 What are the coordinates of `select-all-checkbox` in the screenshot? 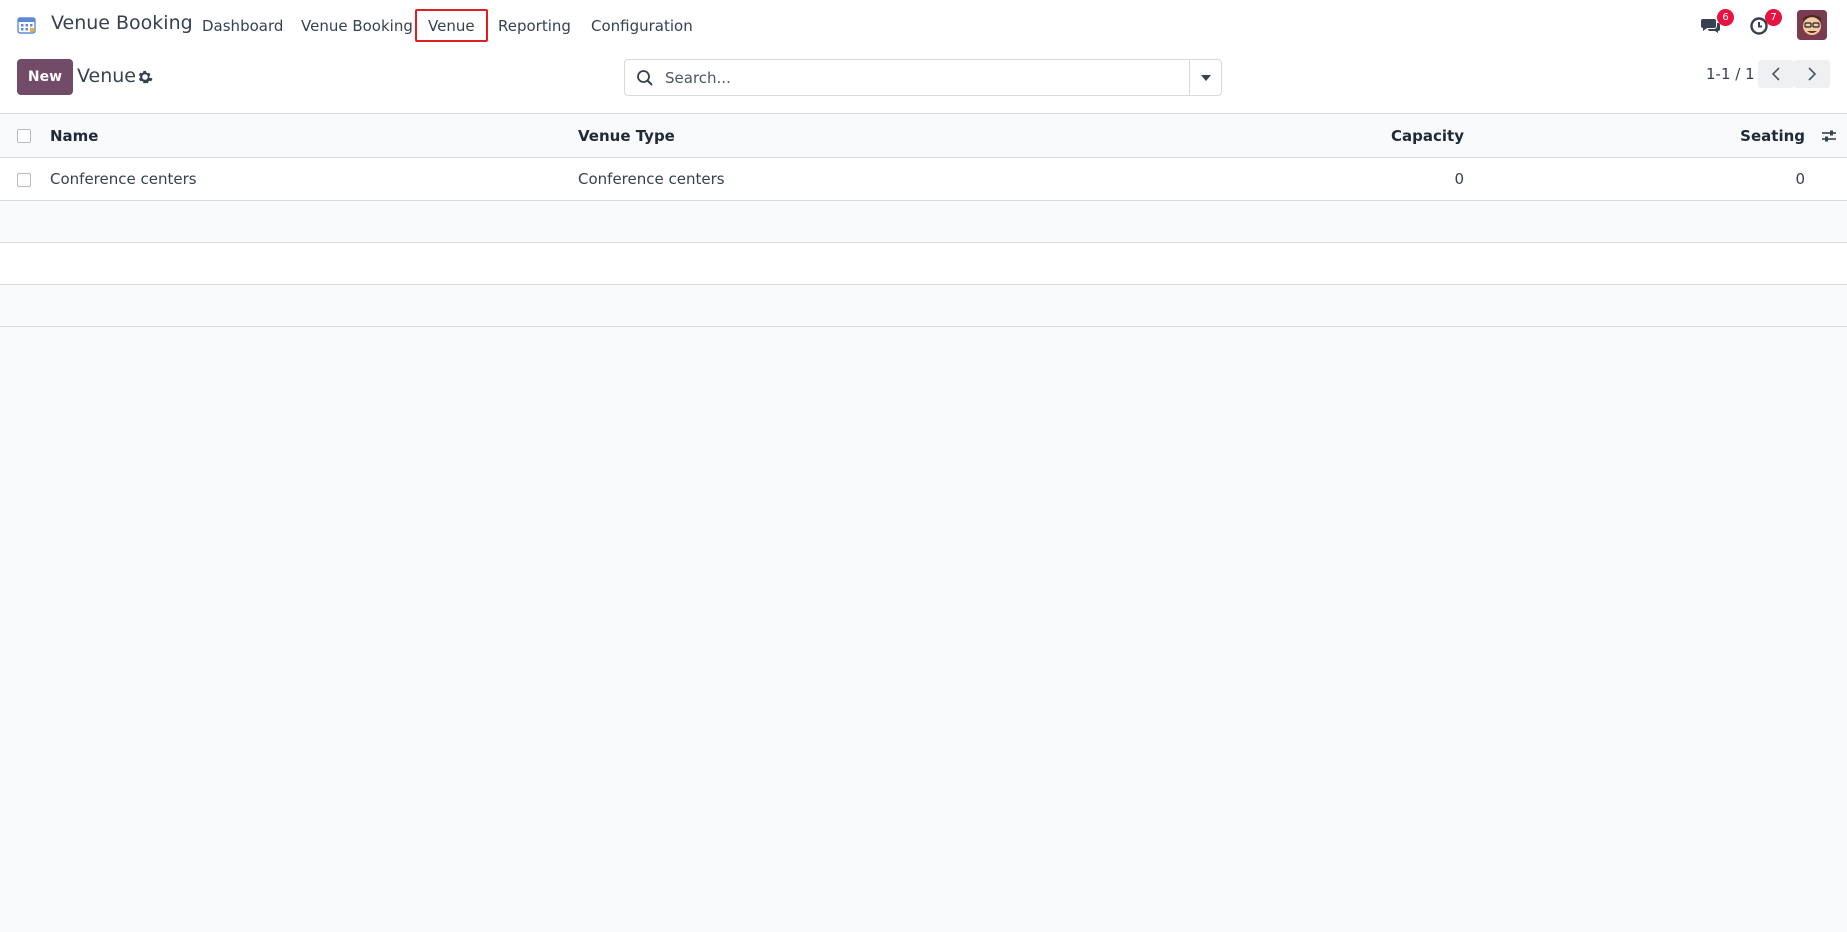 It's located at (24, 136).